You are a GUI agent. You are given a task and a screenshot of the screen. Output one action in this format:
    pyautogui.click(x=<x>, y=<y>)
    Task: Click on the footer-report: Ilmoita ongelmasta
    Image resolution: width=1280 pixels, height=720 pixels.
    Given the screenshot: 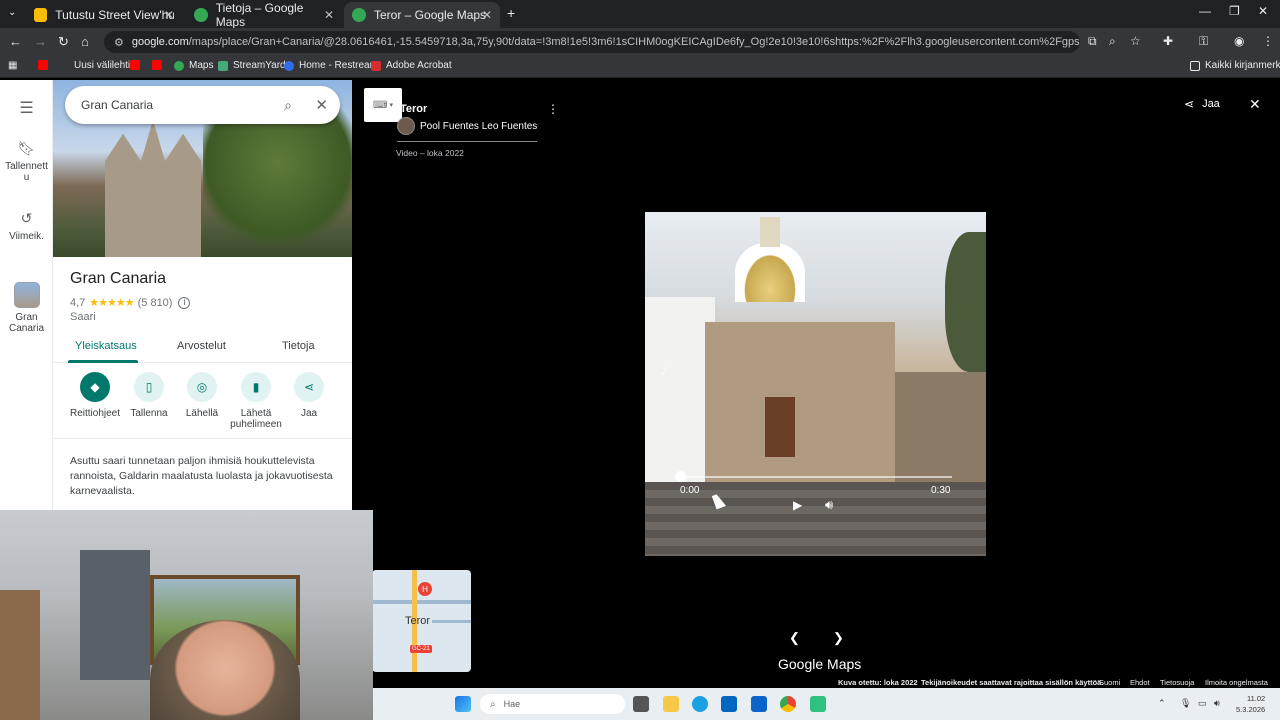 What is the action you would take?
    pyautogui.click(x=1236, y=682)
    